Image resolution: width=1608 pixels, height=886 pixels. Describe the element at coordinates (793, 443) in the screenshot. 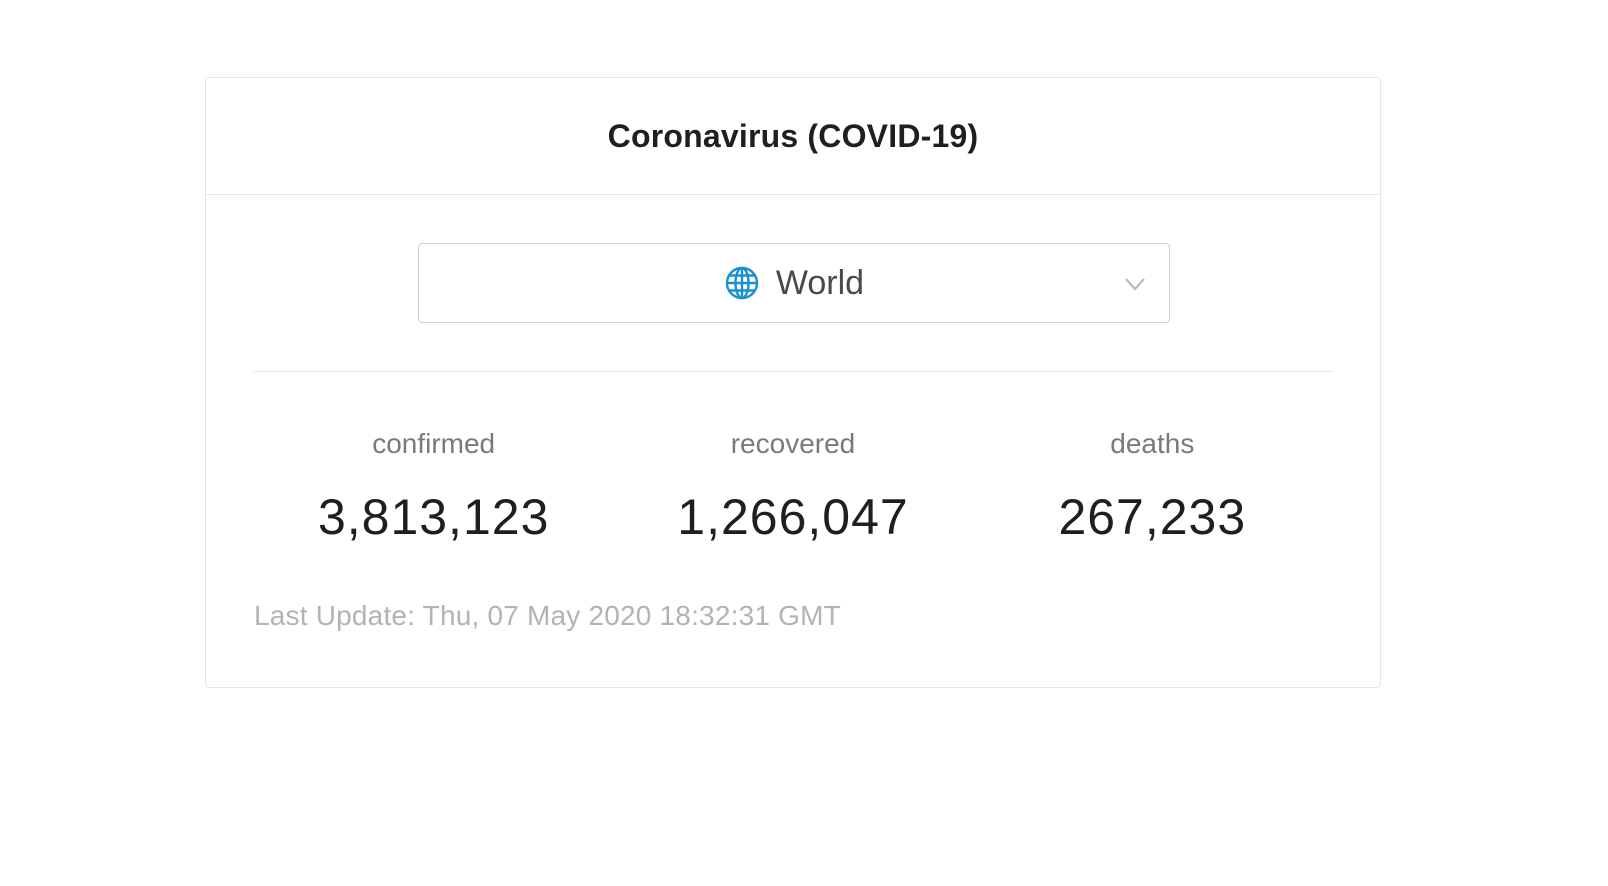

I see `stat-label: recovered` at that location.